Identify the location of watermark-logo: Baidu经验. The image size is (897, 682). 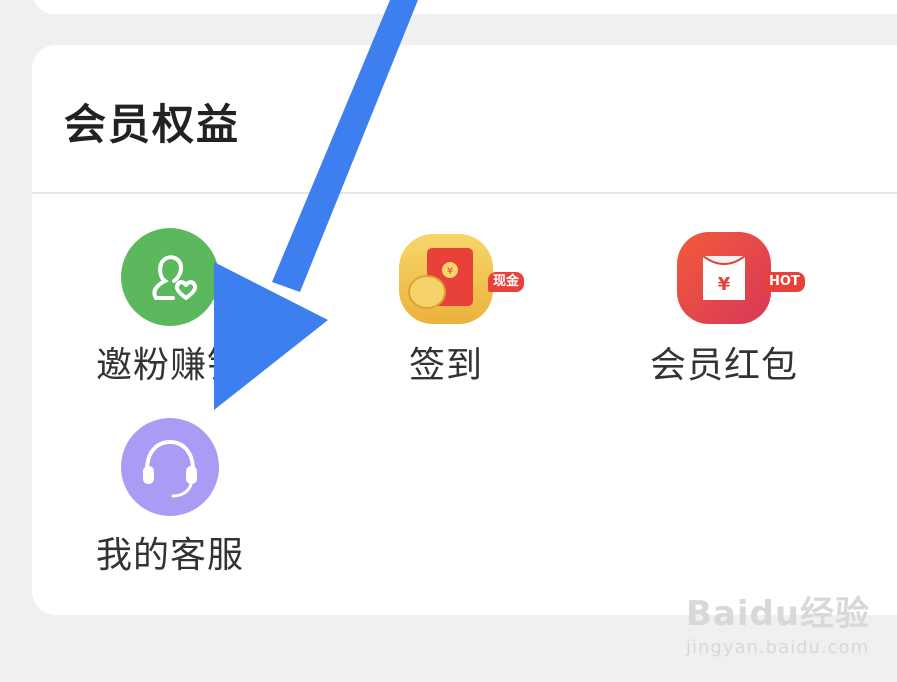
(778, 614).